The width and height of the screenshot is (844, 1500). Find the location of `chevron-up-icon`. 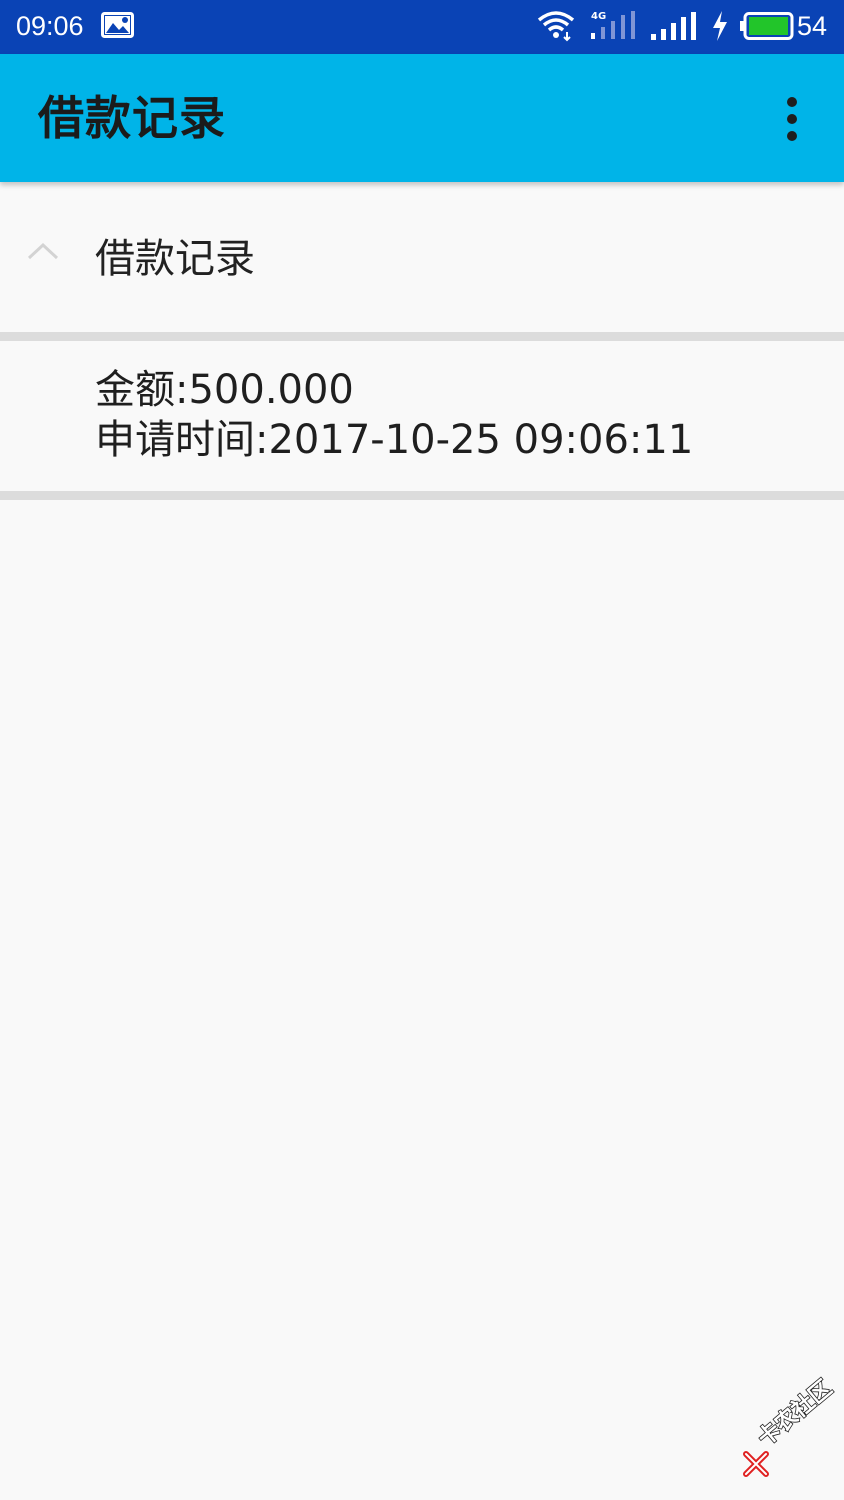

chevron-up-icon is located at coordinates (43, 251).